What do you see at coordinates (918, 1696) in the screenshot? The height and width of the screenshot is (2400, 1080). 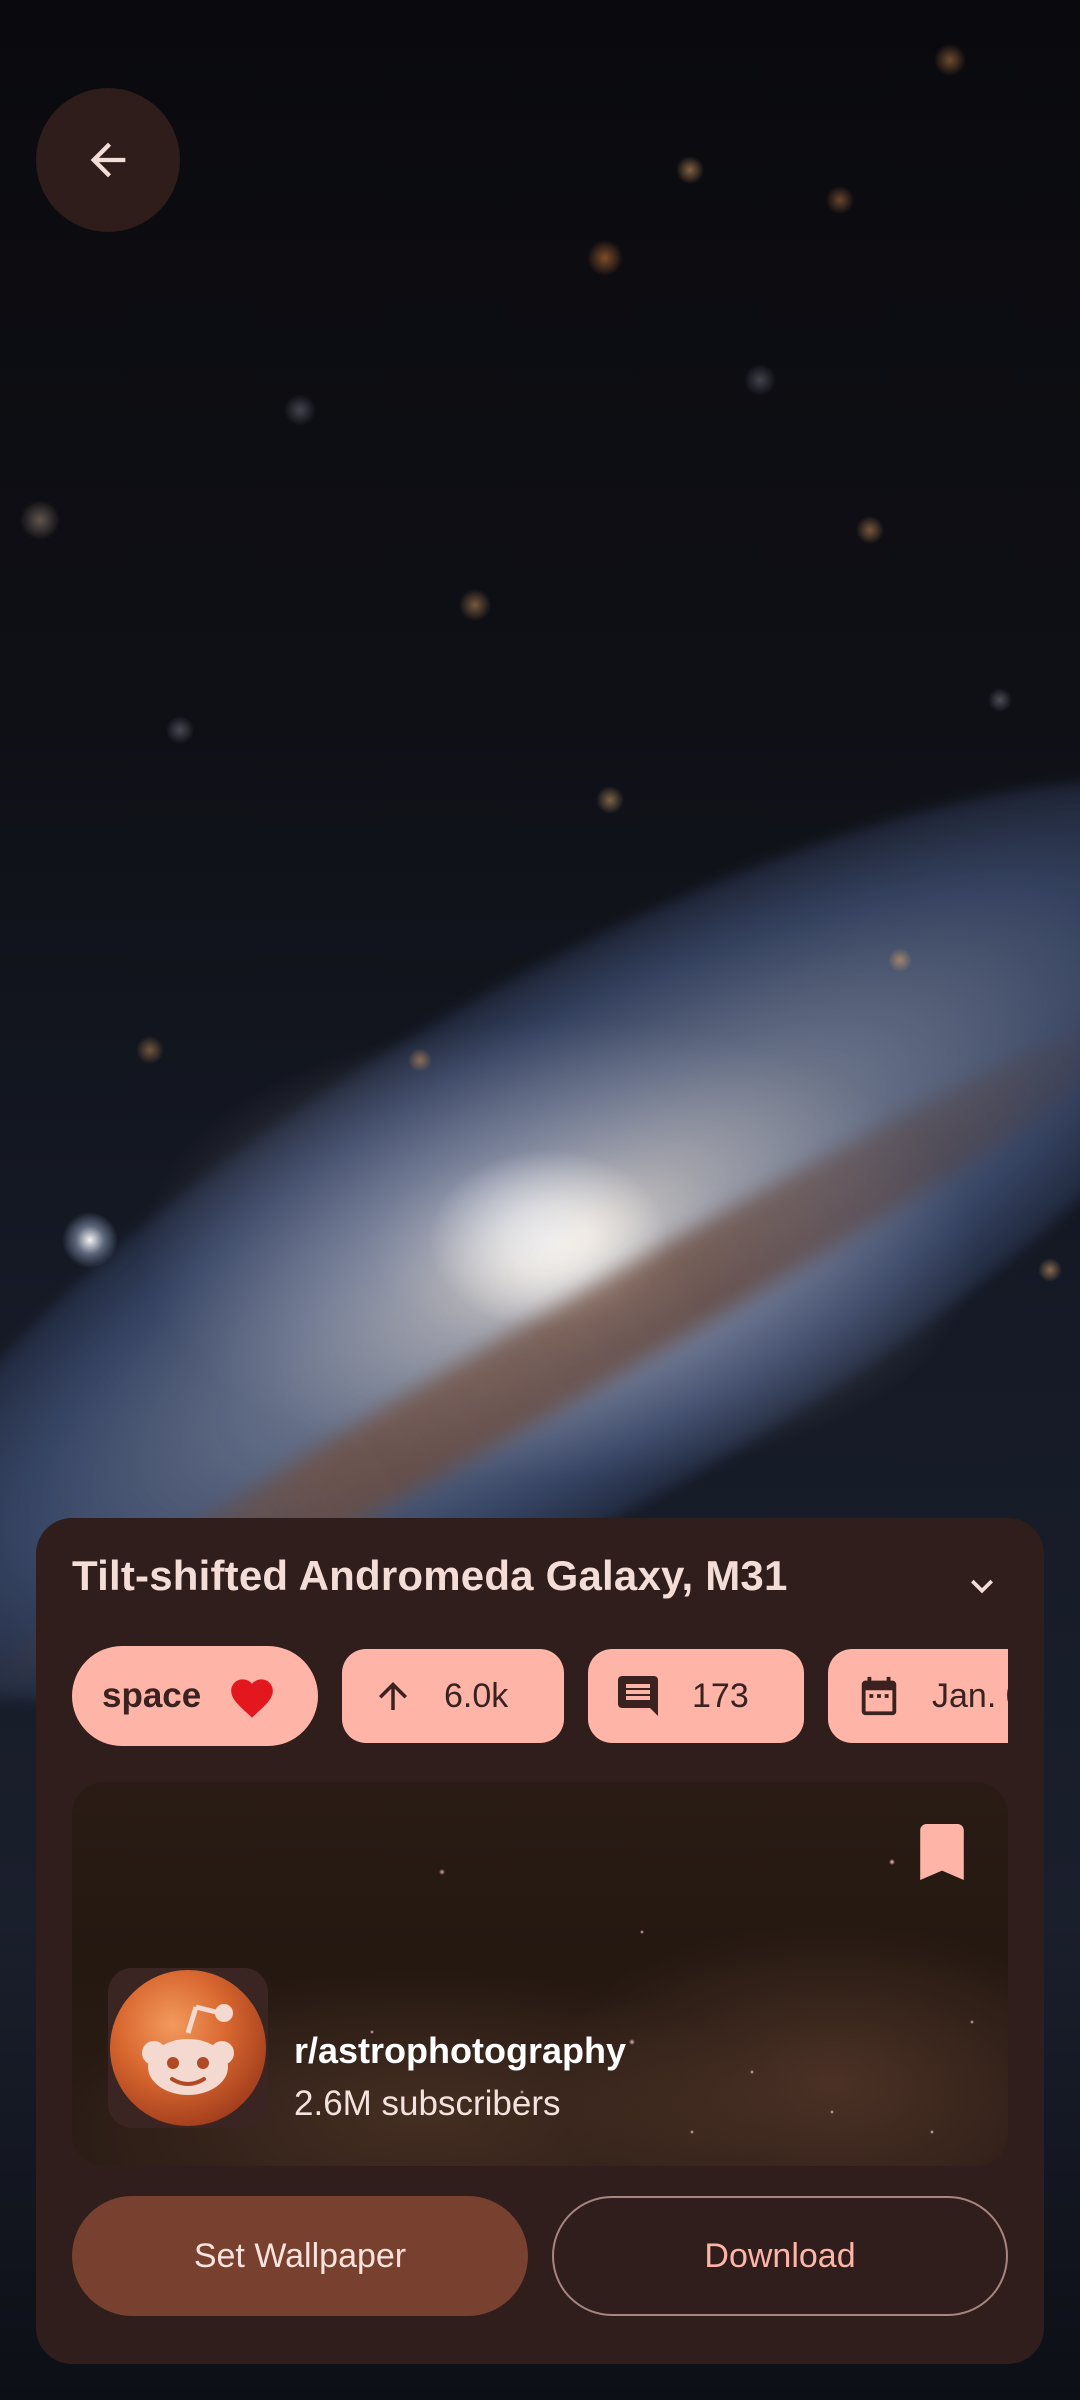 I see `date-chip: Jan. 0` at bounding box center [918, 1696].